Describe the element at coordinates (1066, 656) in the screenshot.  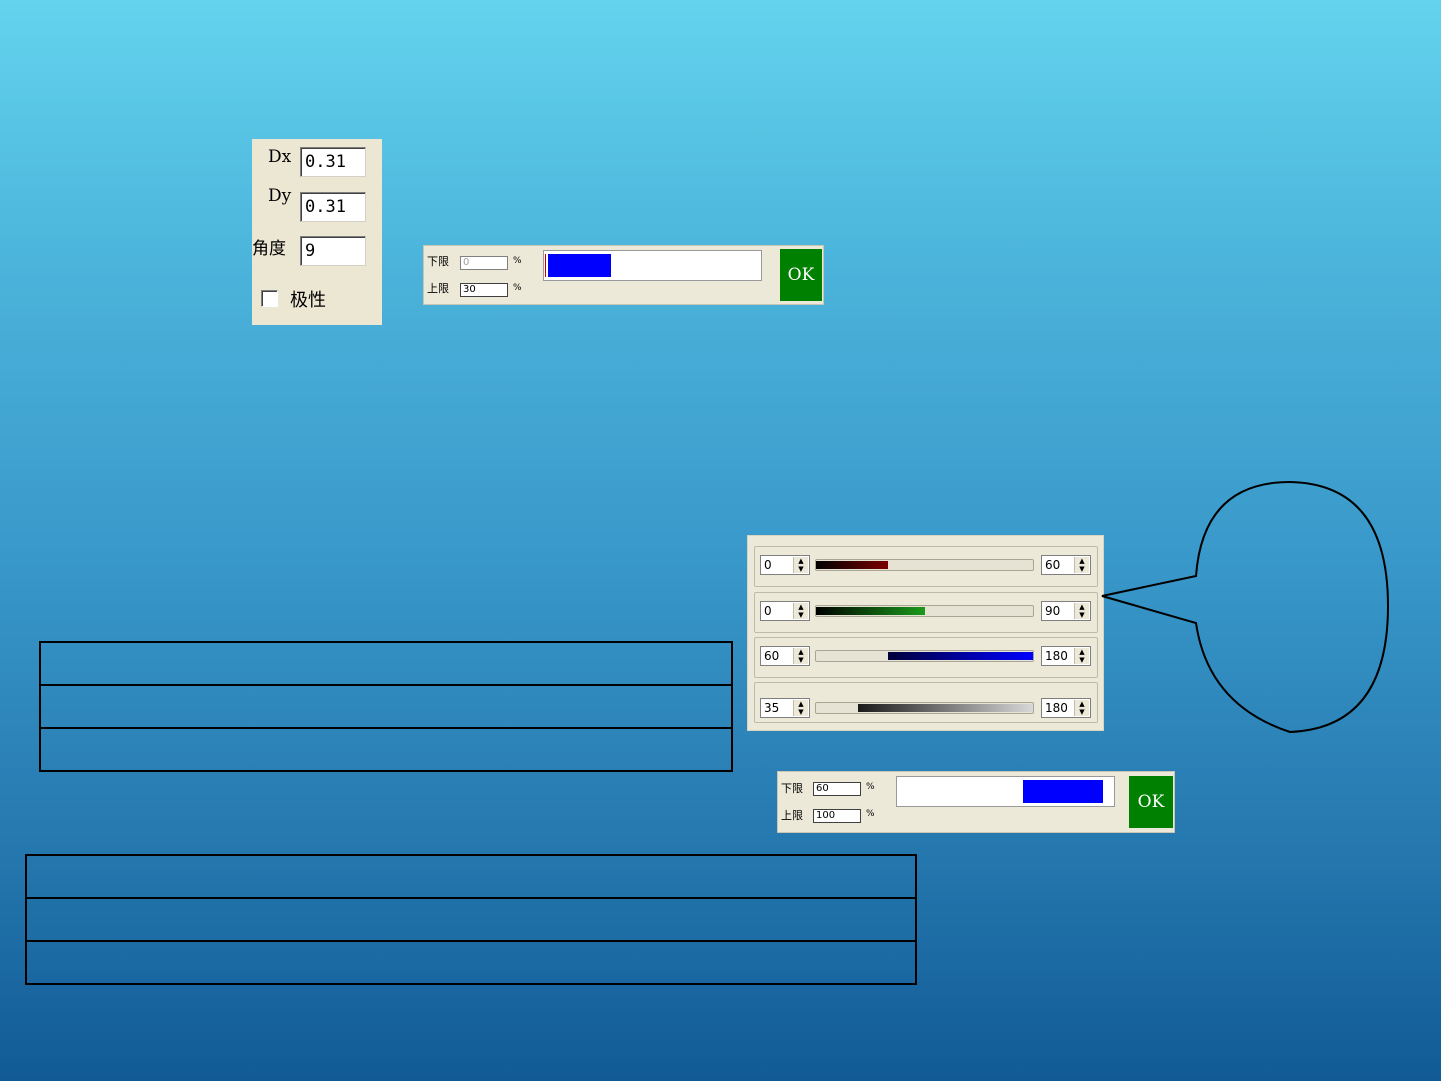
I see `blue-max-spinner: 180 ▲ ▼` at that location.